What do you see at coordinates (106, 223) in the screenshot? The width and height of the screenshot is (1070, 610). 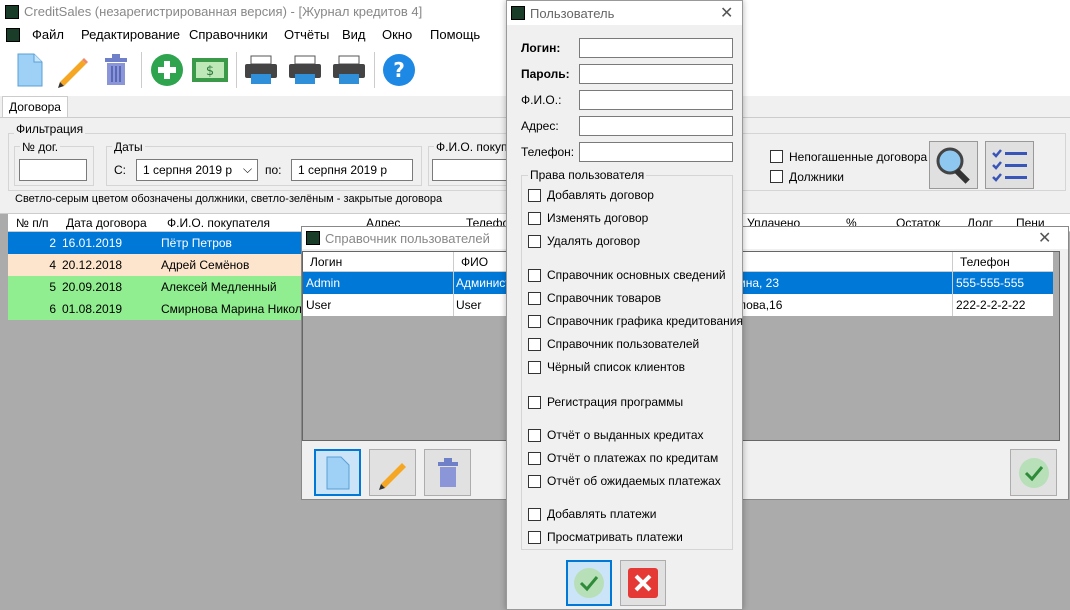 I see `grid-col-header: Дата договора` at bounding box center [106, 223].